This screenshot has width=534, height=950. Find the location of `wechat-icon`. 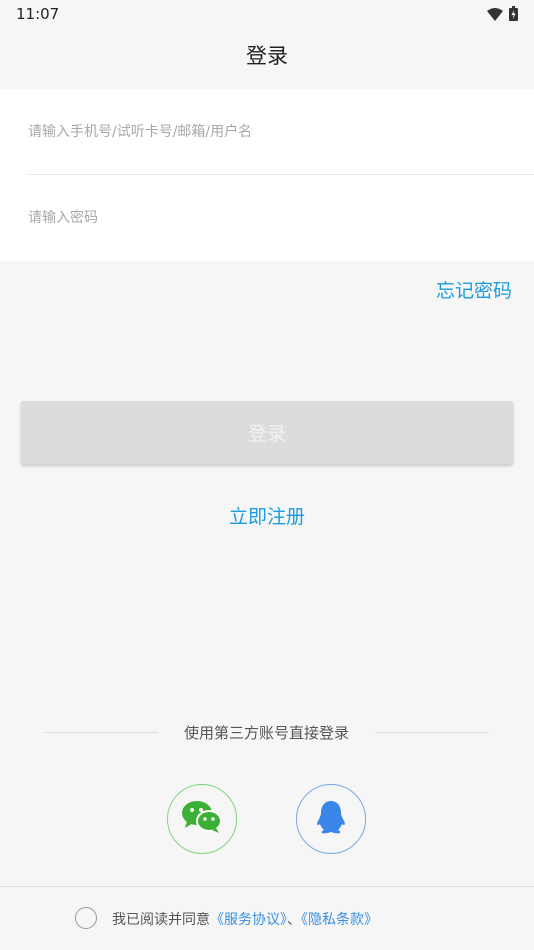

wechat-icon is located at coordinates (202, 819).